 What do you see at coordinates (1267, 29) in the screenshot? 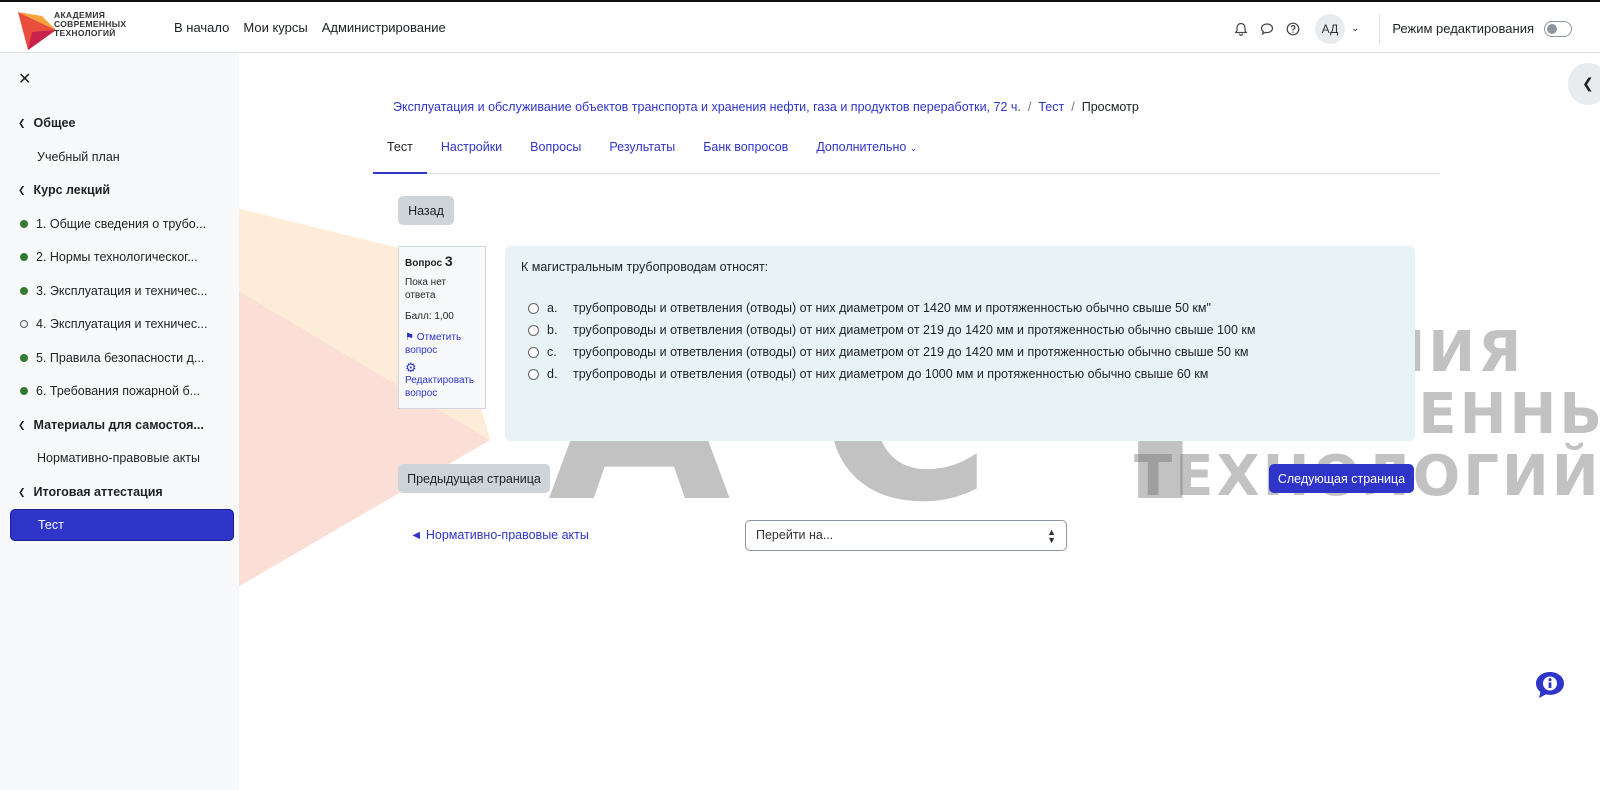
I see `chat-icon` at bounding box center [1267, 29].